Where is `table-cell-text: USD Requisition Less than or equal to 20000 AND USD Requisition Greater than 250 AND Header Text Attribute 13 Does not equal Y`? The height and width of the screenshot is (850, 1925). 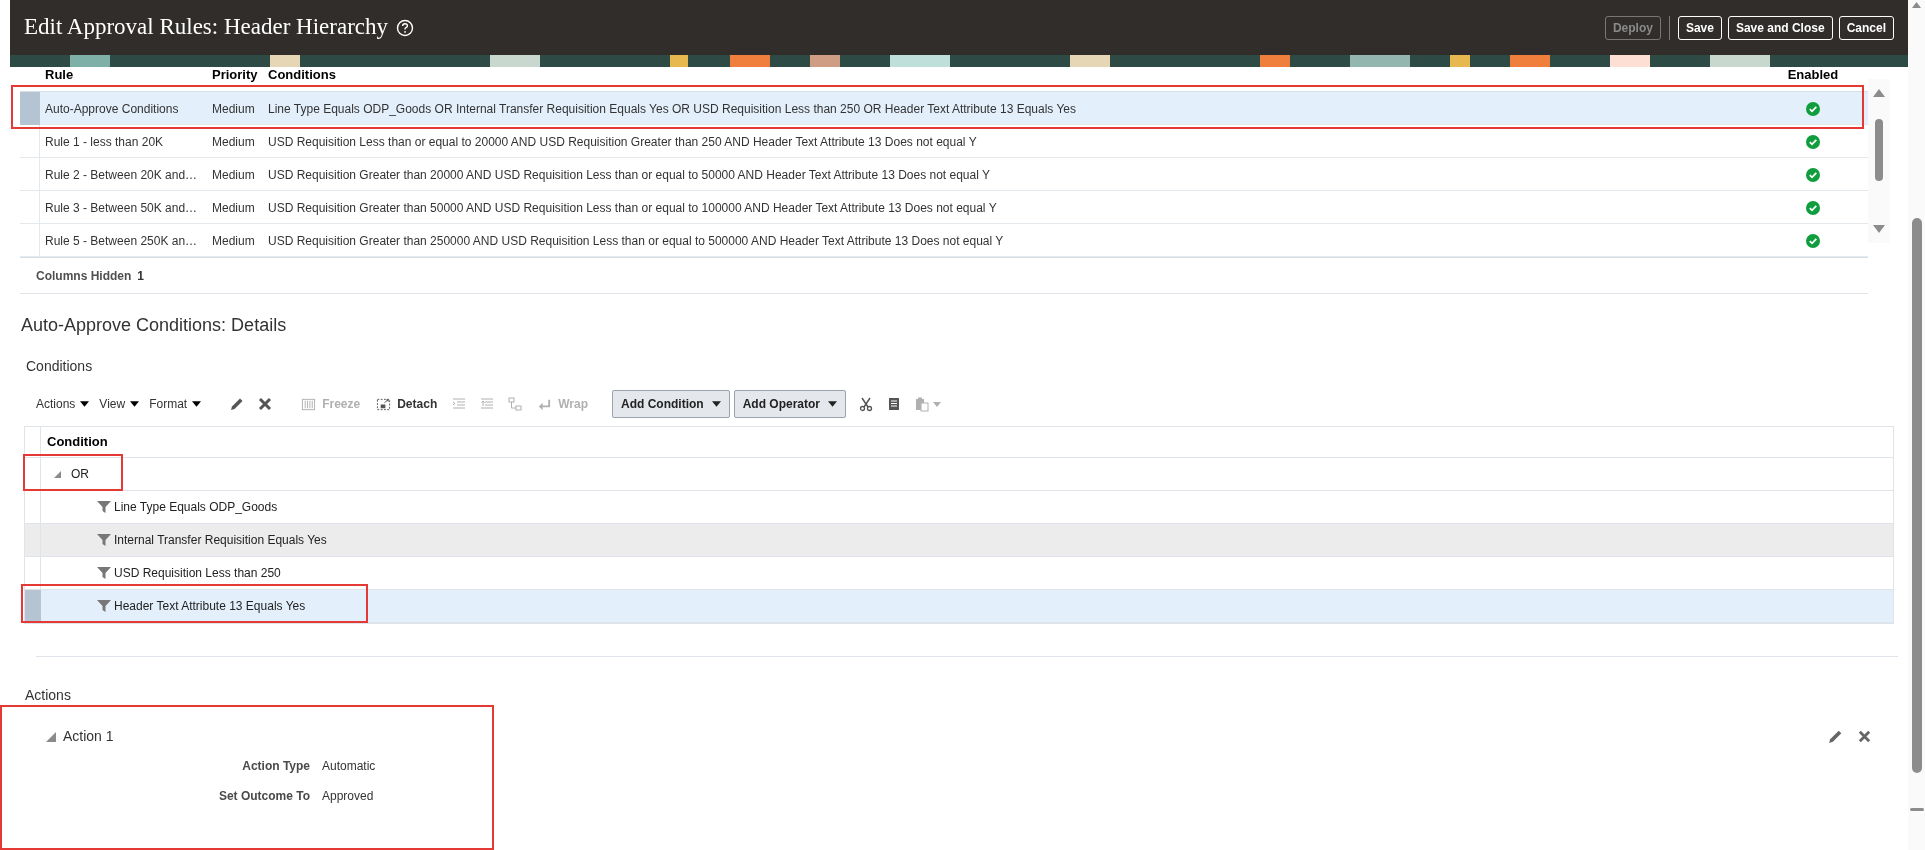
table-cell-text: USD Requisition Less than or equal to 20000 AND USD Requisition Greater than 250 AND Header Text Attribute 13 Does not equal Y is located at coordinates (623, 142).